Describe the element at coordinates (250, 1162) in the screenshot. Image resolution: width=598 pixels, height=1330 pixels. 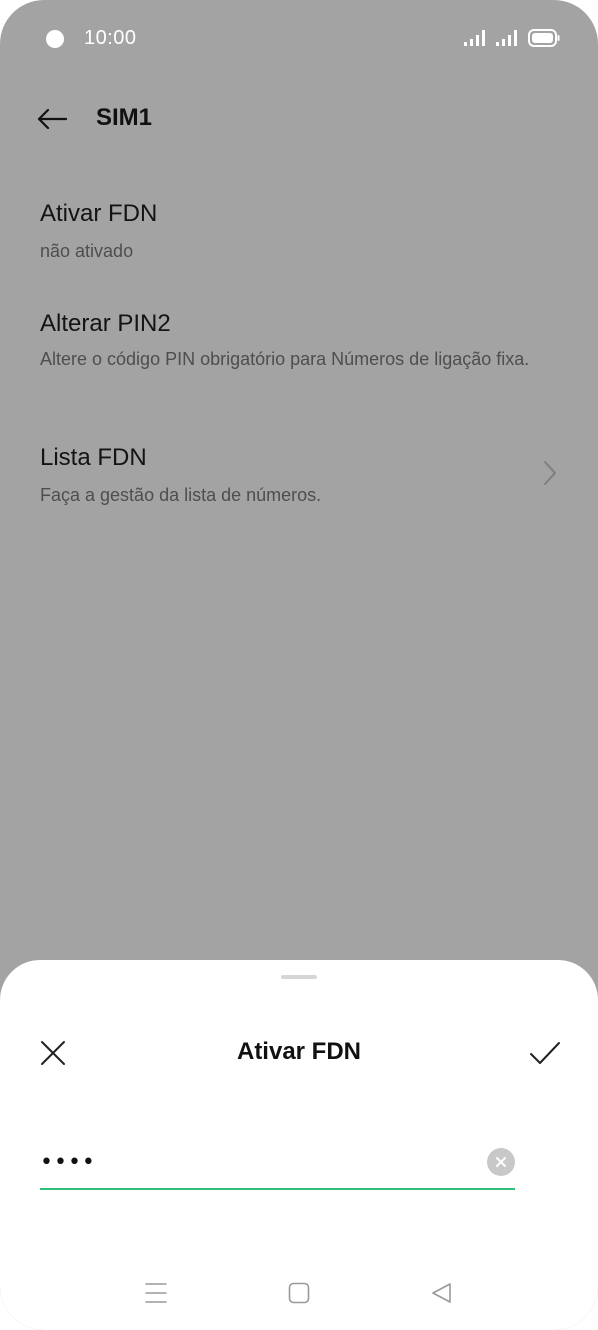
I see `pin2-input` at that location.